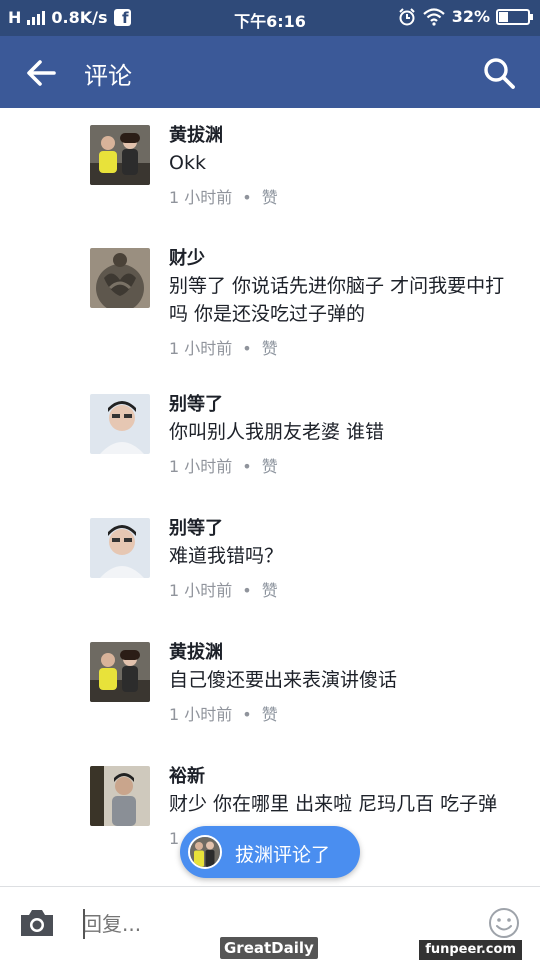 This screenshot has height=960, width=540. Describe the element at coordinates (174, 838) in the screenshot. I see `comment-time: 1` at that location.